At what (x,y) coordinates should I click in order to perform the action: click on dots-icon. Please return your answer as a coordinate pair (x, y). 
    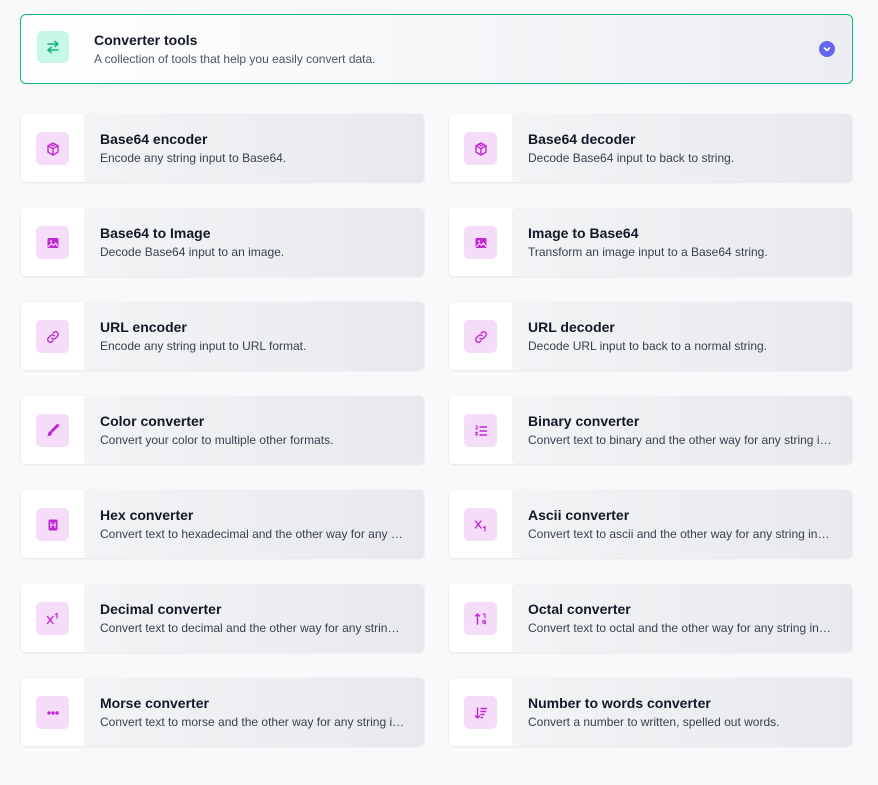
    Looking at the image, I should click on (52, 712).